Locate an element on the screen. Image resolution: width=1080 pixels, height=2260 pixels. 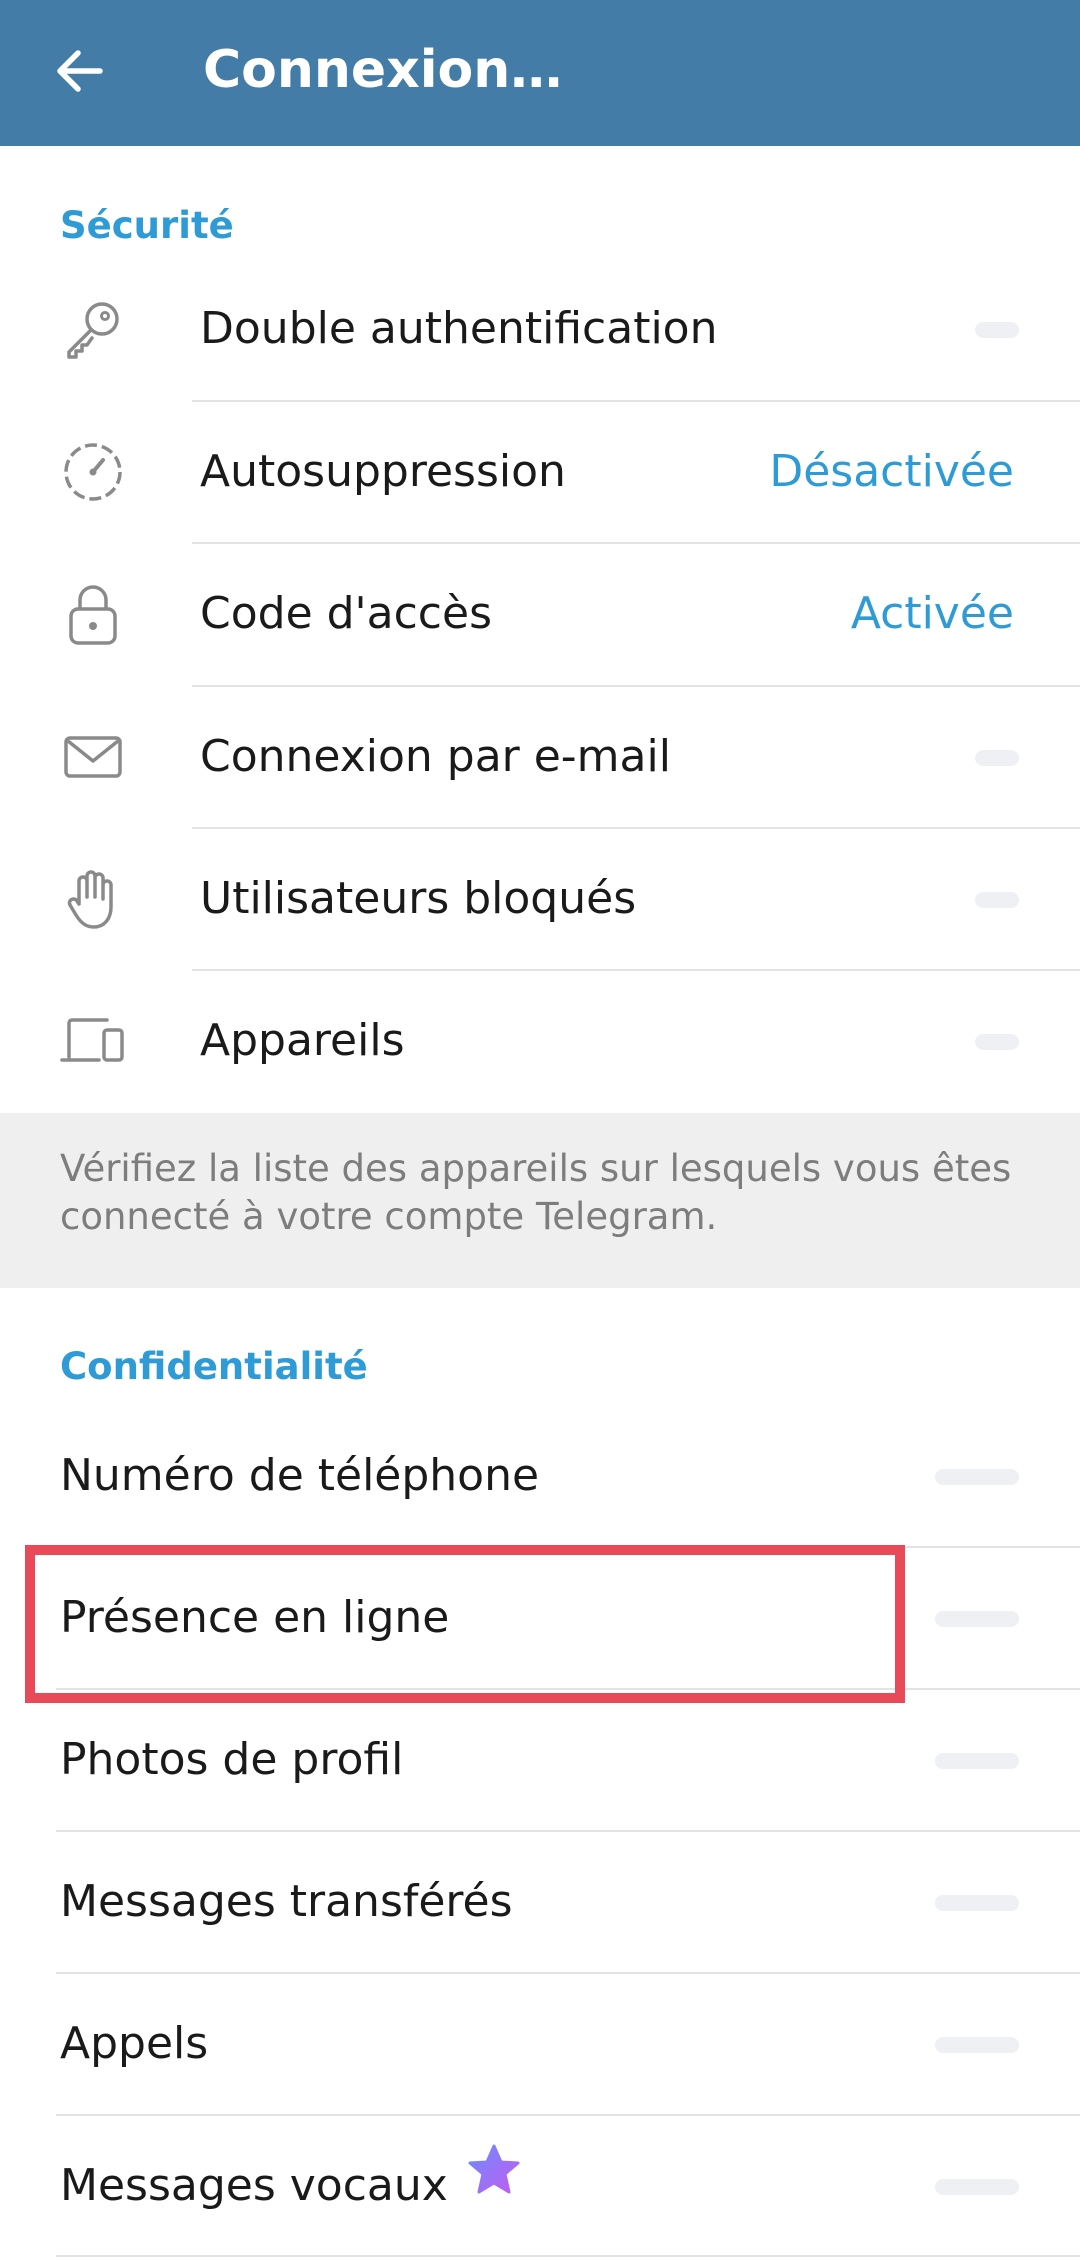
row-profile-photos: Photos de profil is located at coordinates (540, 1760).